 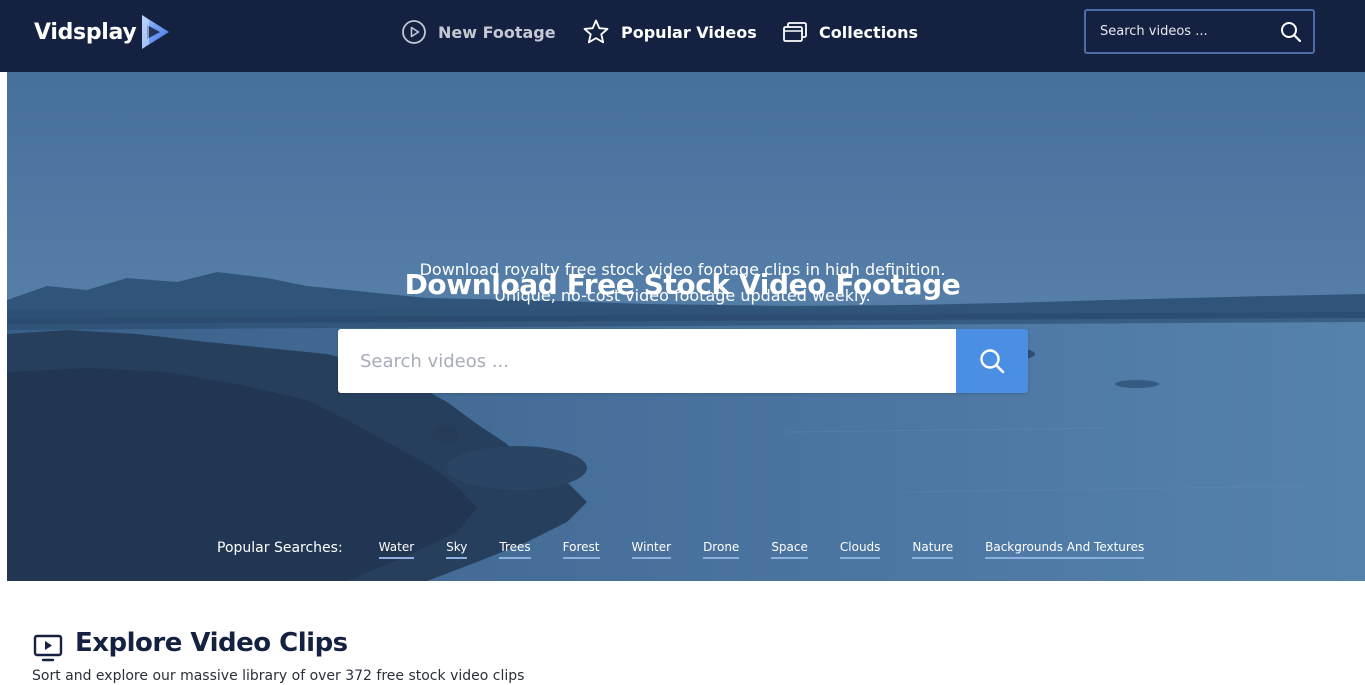 What do you see at coordinates (860, 548) in the screenshot?
I see `popular-search-tag: Clouds` at bounding box center [860, 548].